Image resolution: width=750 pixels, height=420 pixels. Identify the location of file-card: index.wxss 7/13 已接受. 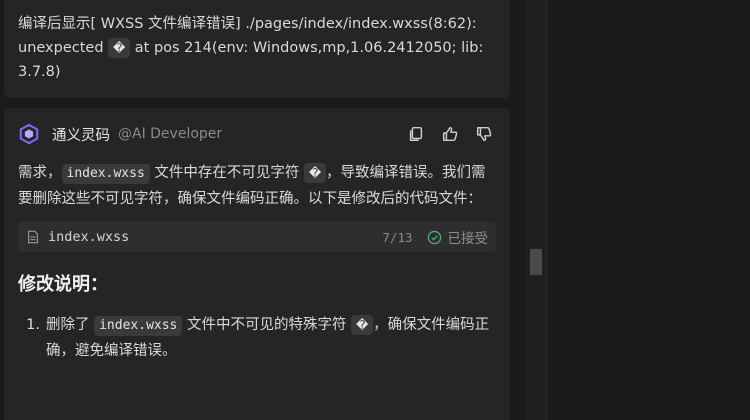
(257, 237).